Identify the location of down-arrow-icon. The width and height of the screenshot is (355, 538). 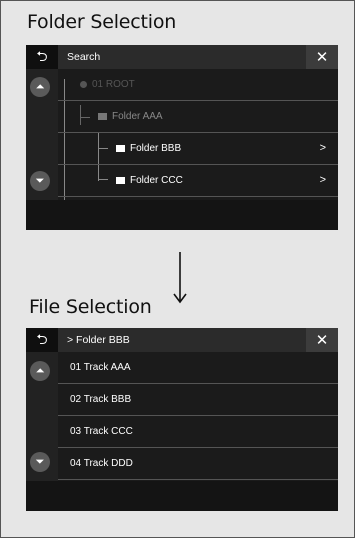
(180, 278).